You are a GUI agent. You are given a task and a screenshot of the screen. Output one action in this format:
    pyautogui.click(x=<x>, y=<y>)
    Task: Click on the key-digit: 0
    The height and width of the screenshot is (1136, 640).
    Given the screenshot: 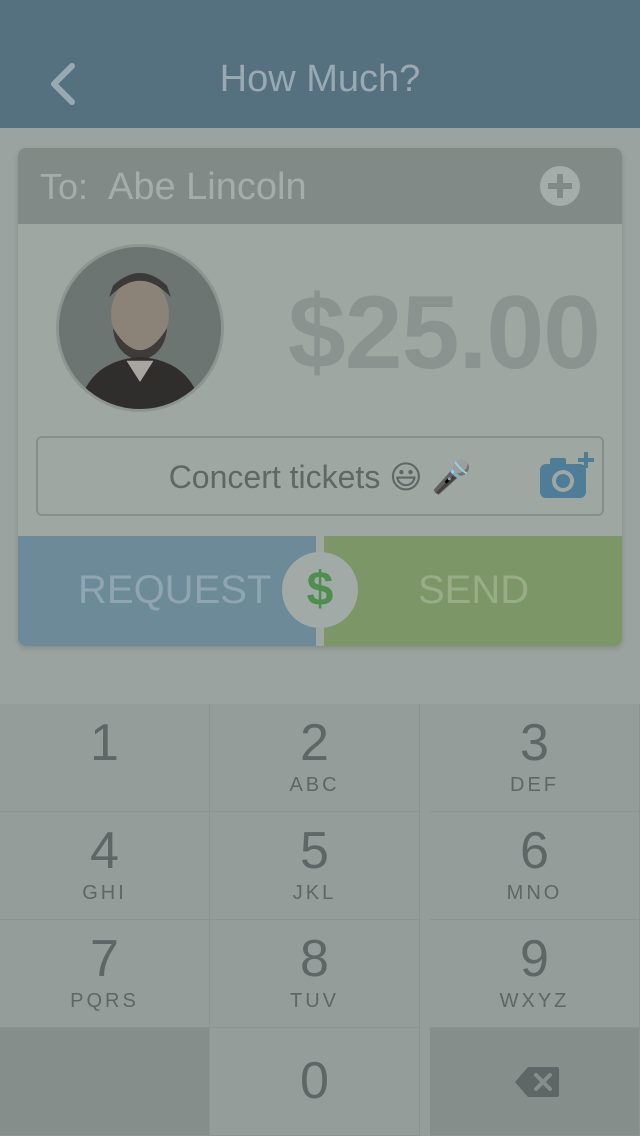 What is the action you would take?
    pyautogui.click(x=314, y=1081)
    